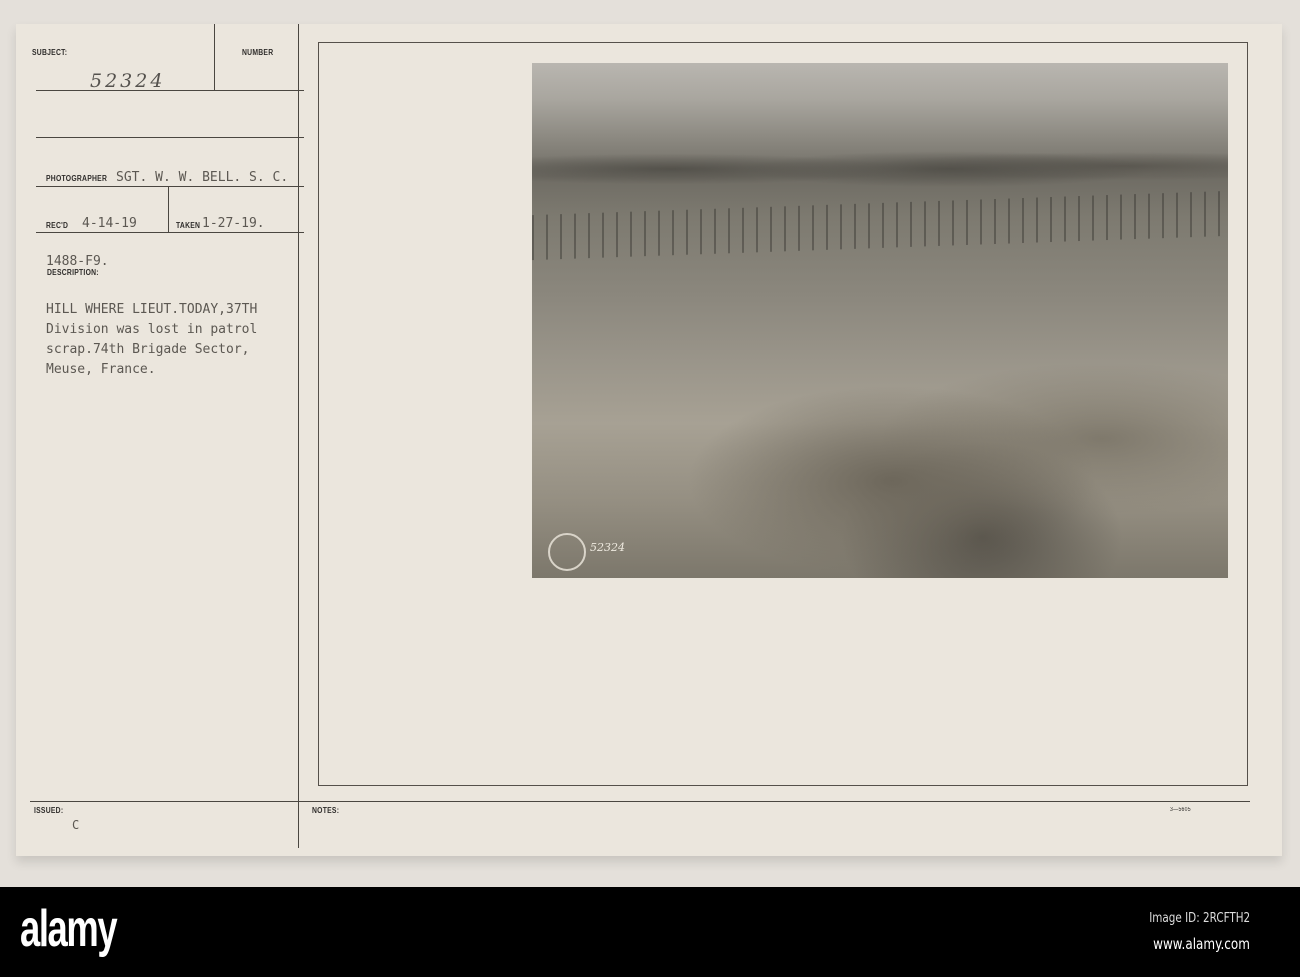 The height and width of the screenshot is (977, 1300). Describe the element at coordinates (298, 436) in the screenshot. I see `column-divider` at that location.